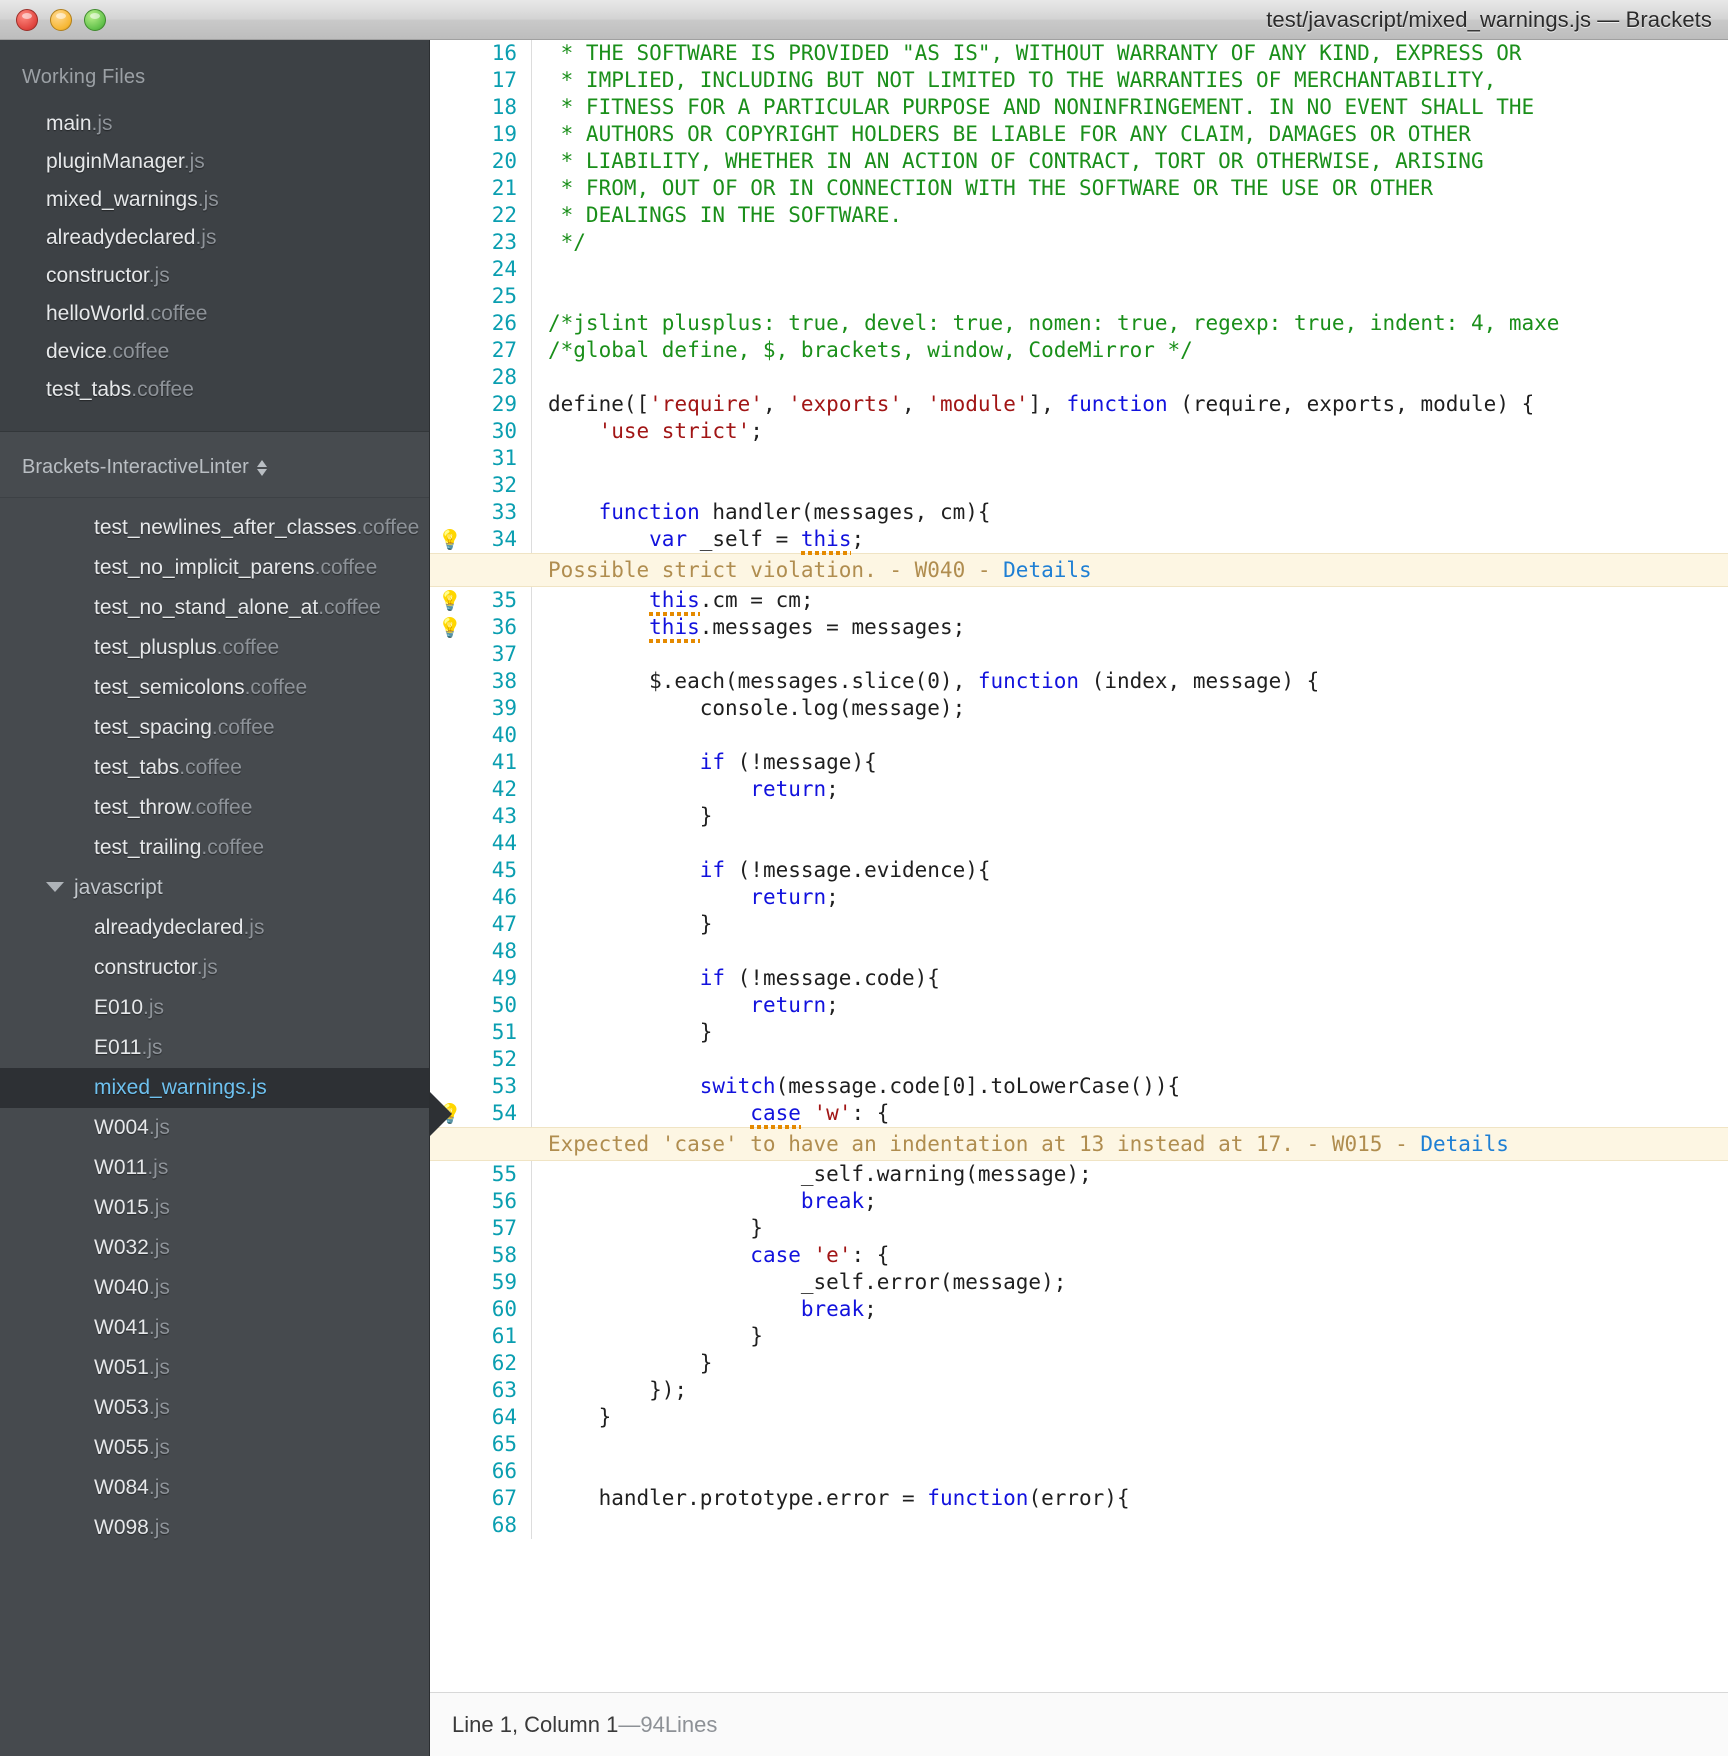 This screenshot has width=1728, height=1756. Describe the element at coordinates (214, 1288) in the screenshot. I see `tree-file-item: W040.js` at that location.